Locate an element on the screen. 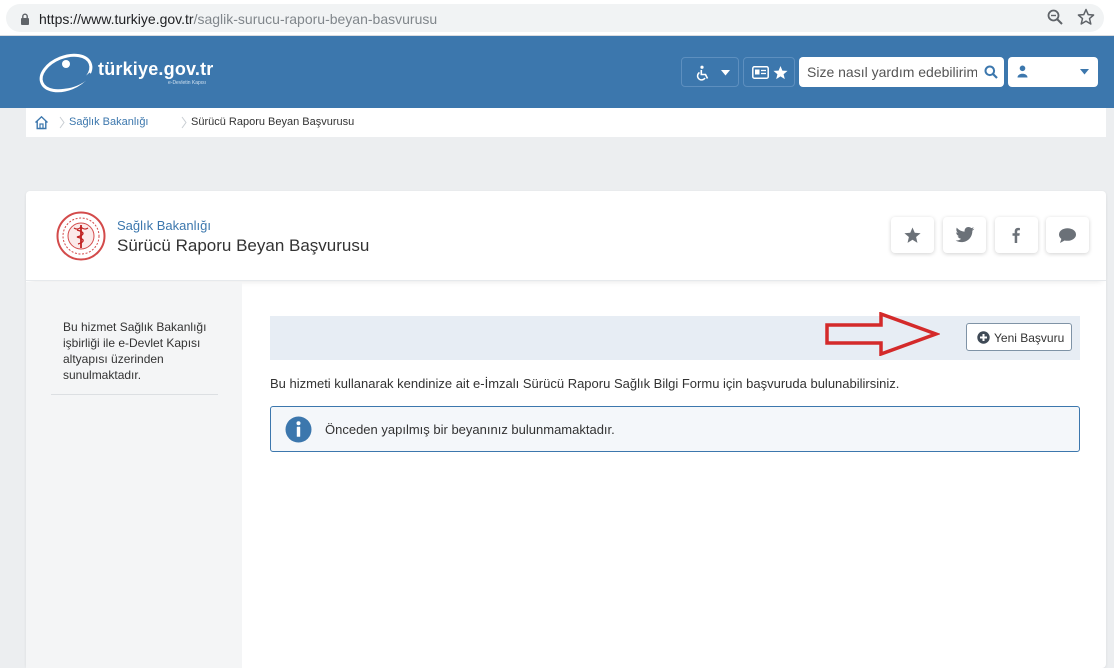 Image resolution: width=1114 pixels, height=668 pixels. page-title: Sürücü Raporu Beyan Başvurusu is located at coordinates (243, 245).